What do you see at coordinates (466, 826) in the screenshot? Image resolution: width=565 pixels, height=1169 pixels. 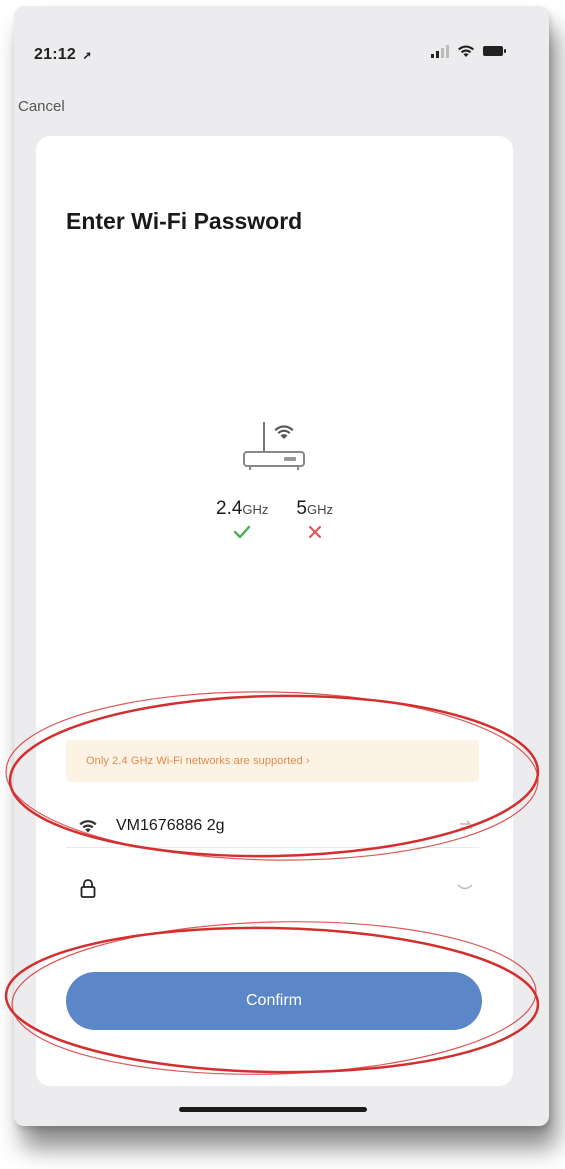 I see `switch-network-icon` at bounding box center [466, 826].